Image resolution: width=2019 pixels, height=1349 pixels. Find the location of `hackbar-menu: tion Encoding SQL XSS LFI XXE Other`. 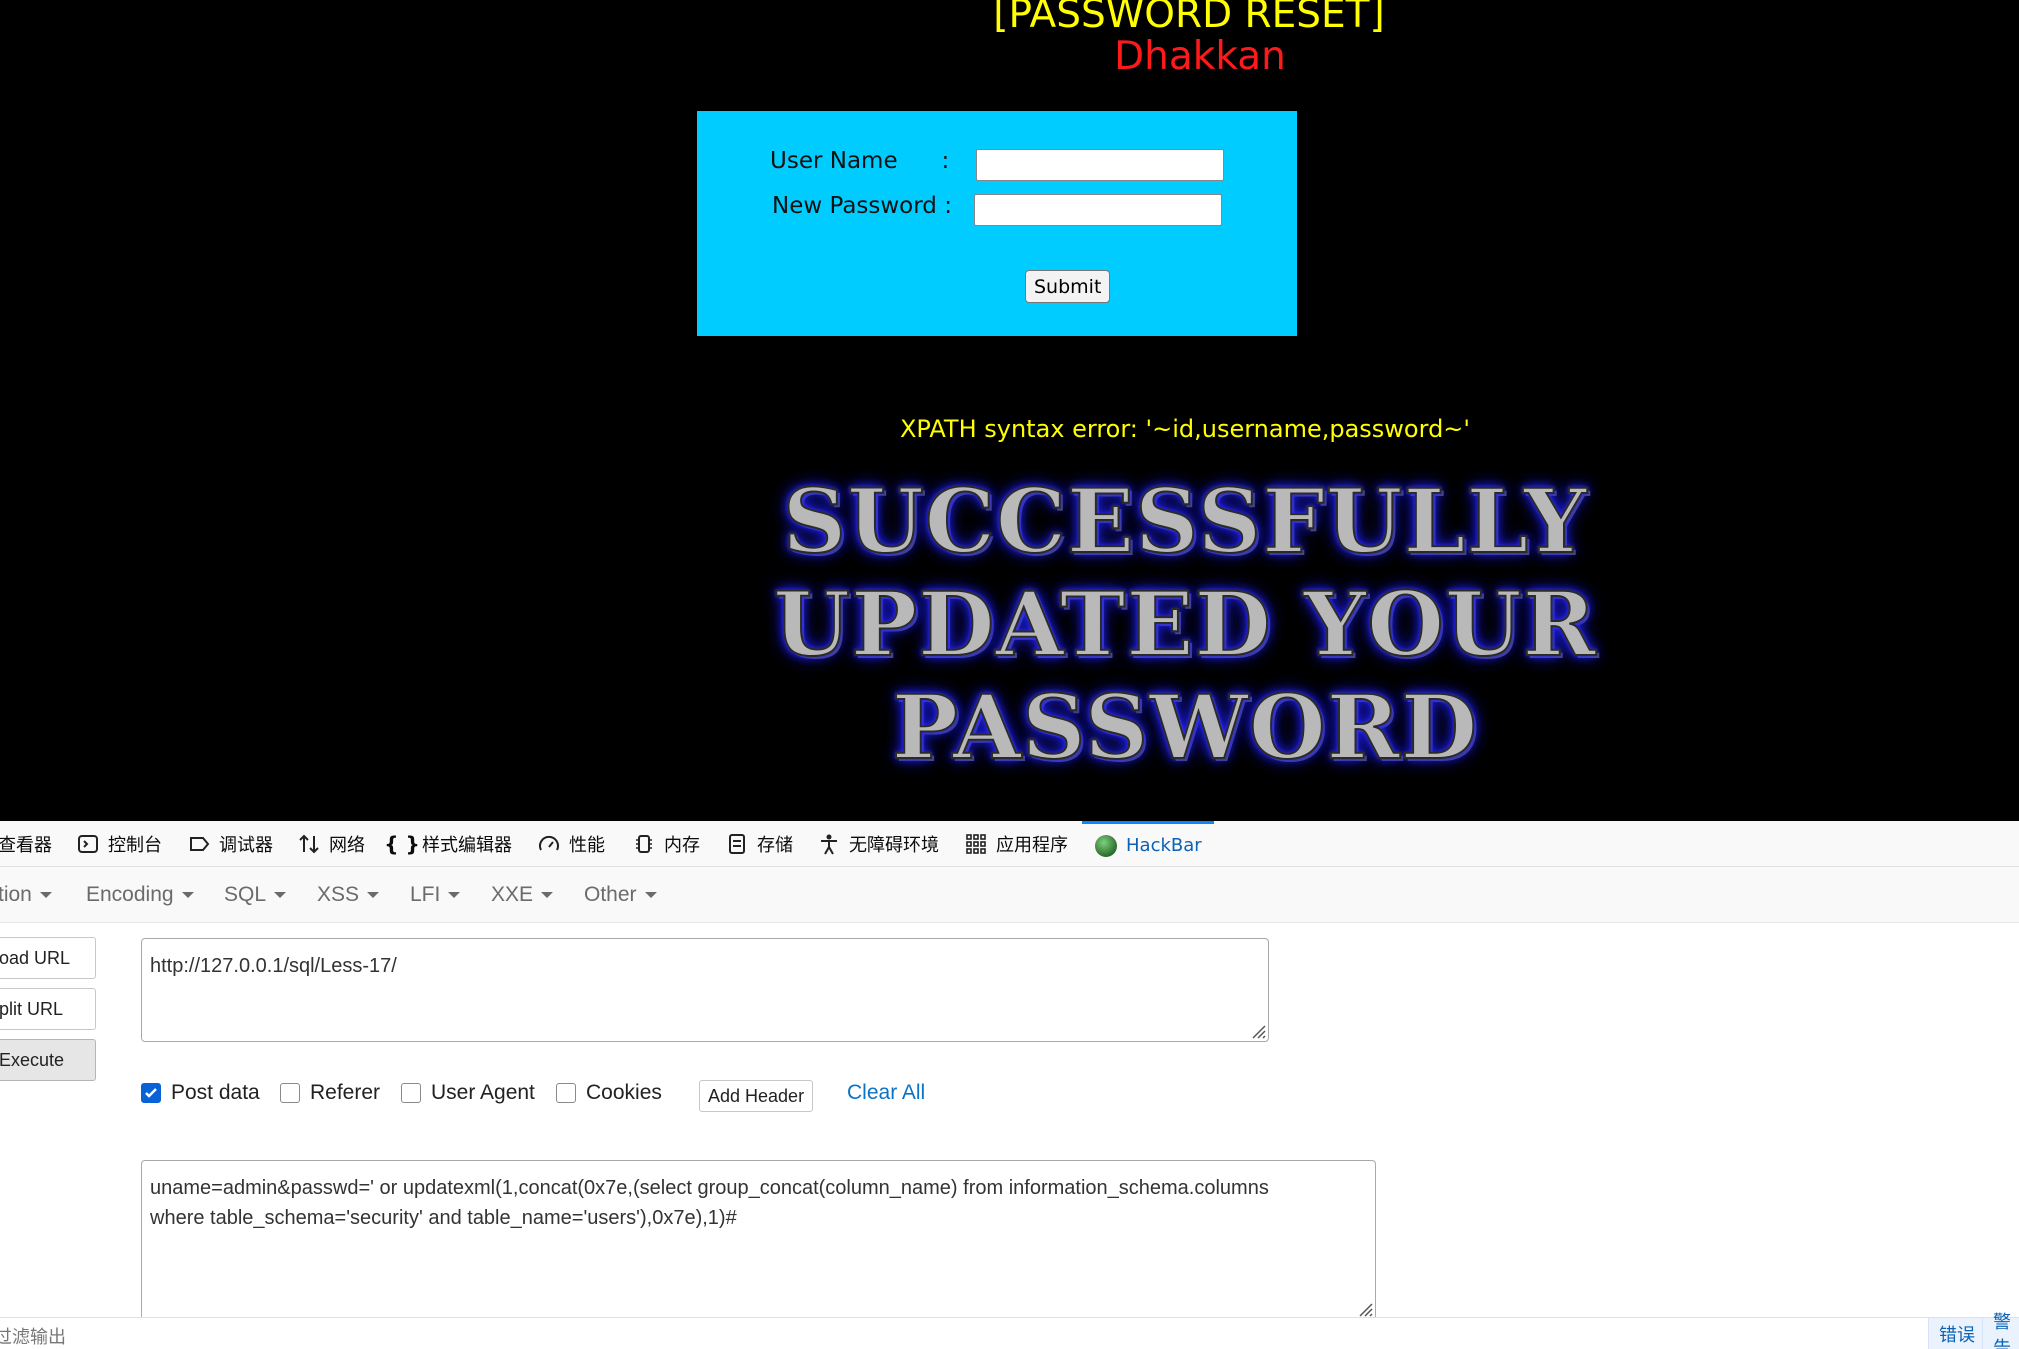

hackbar-menu: tion Encoding SQL XSS LFI XXE Other is located at coordinates (1009, 895).